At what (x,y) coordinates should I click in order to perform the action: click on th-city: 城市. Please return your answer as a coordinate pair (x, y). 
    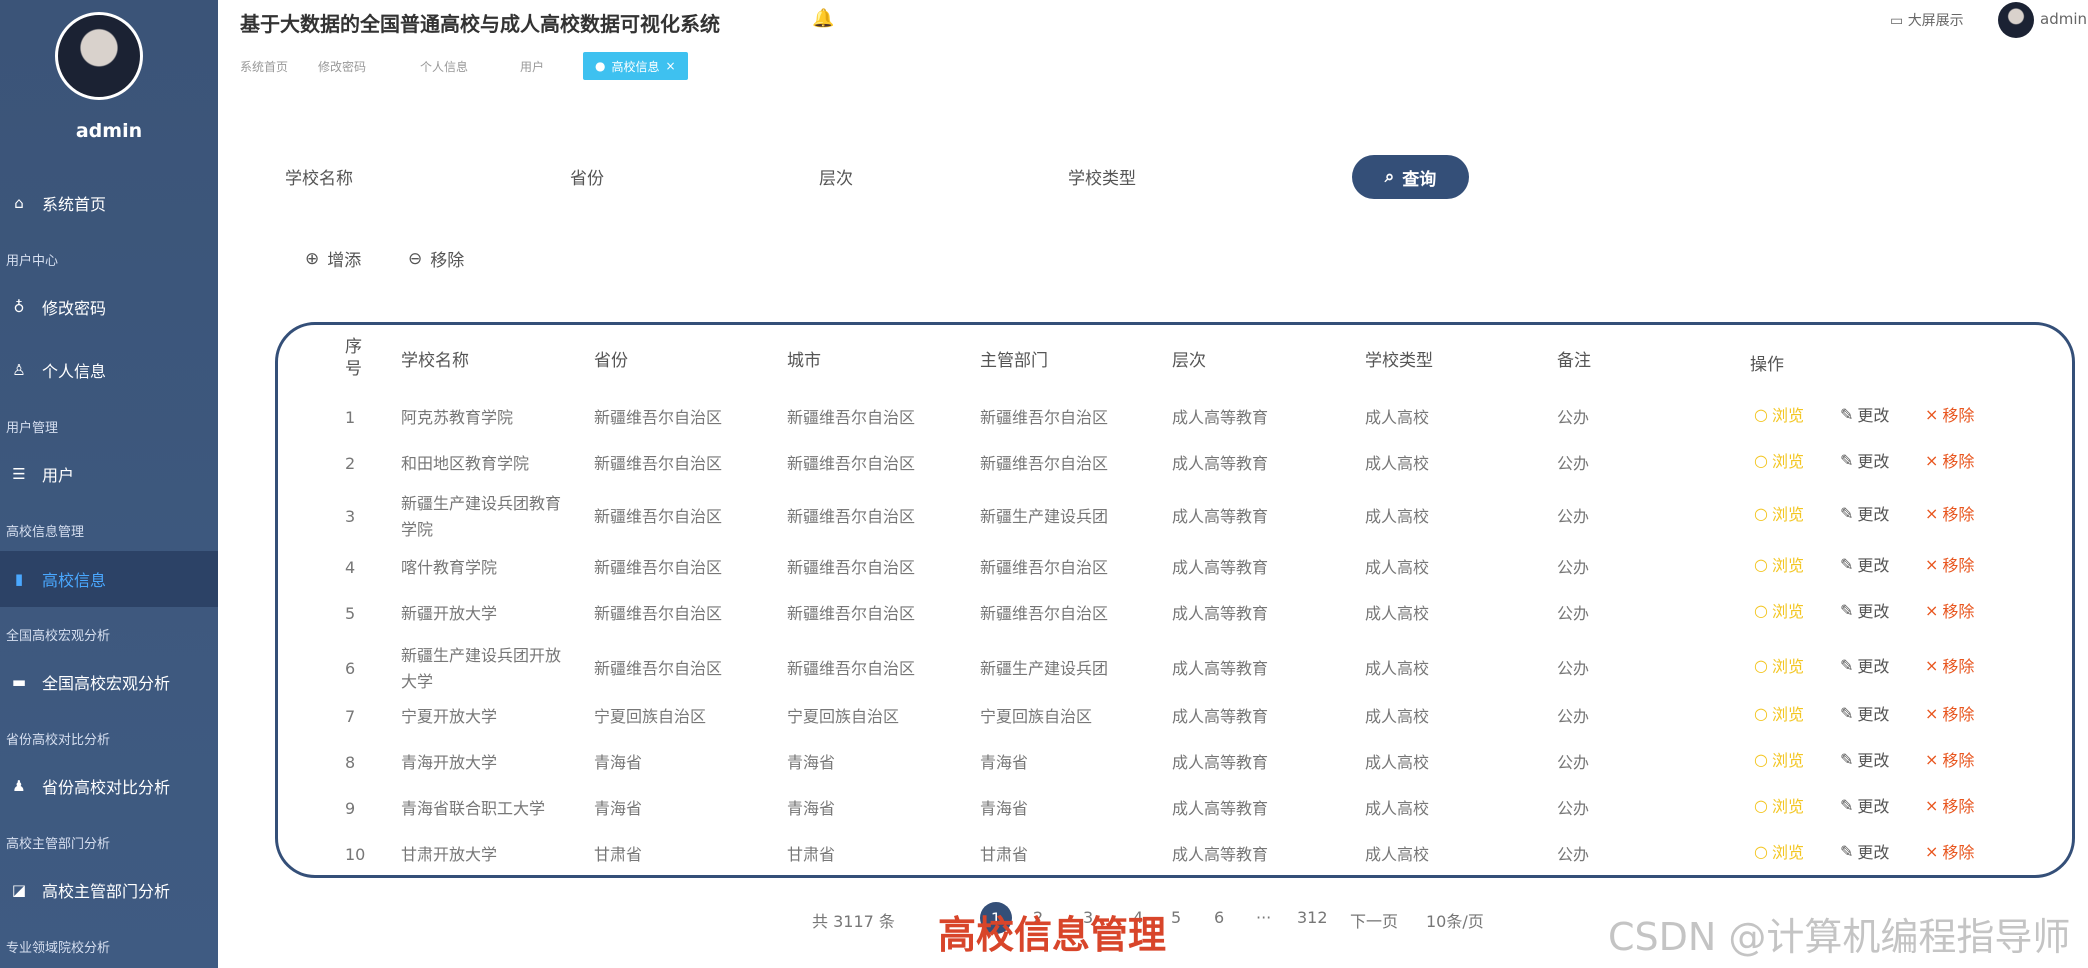
    Looking at the image, I should click on (804, 358).